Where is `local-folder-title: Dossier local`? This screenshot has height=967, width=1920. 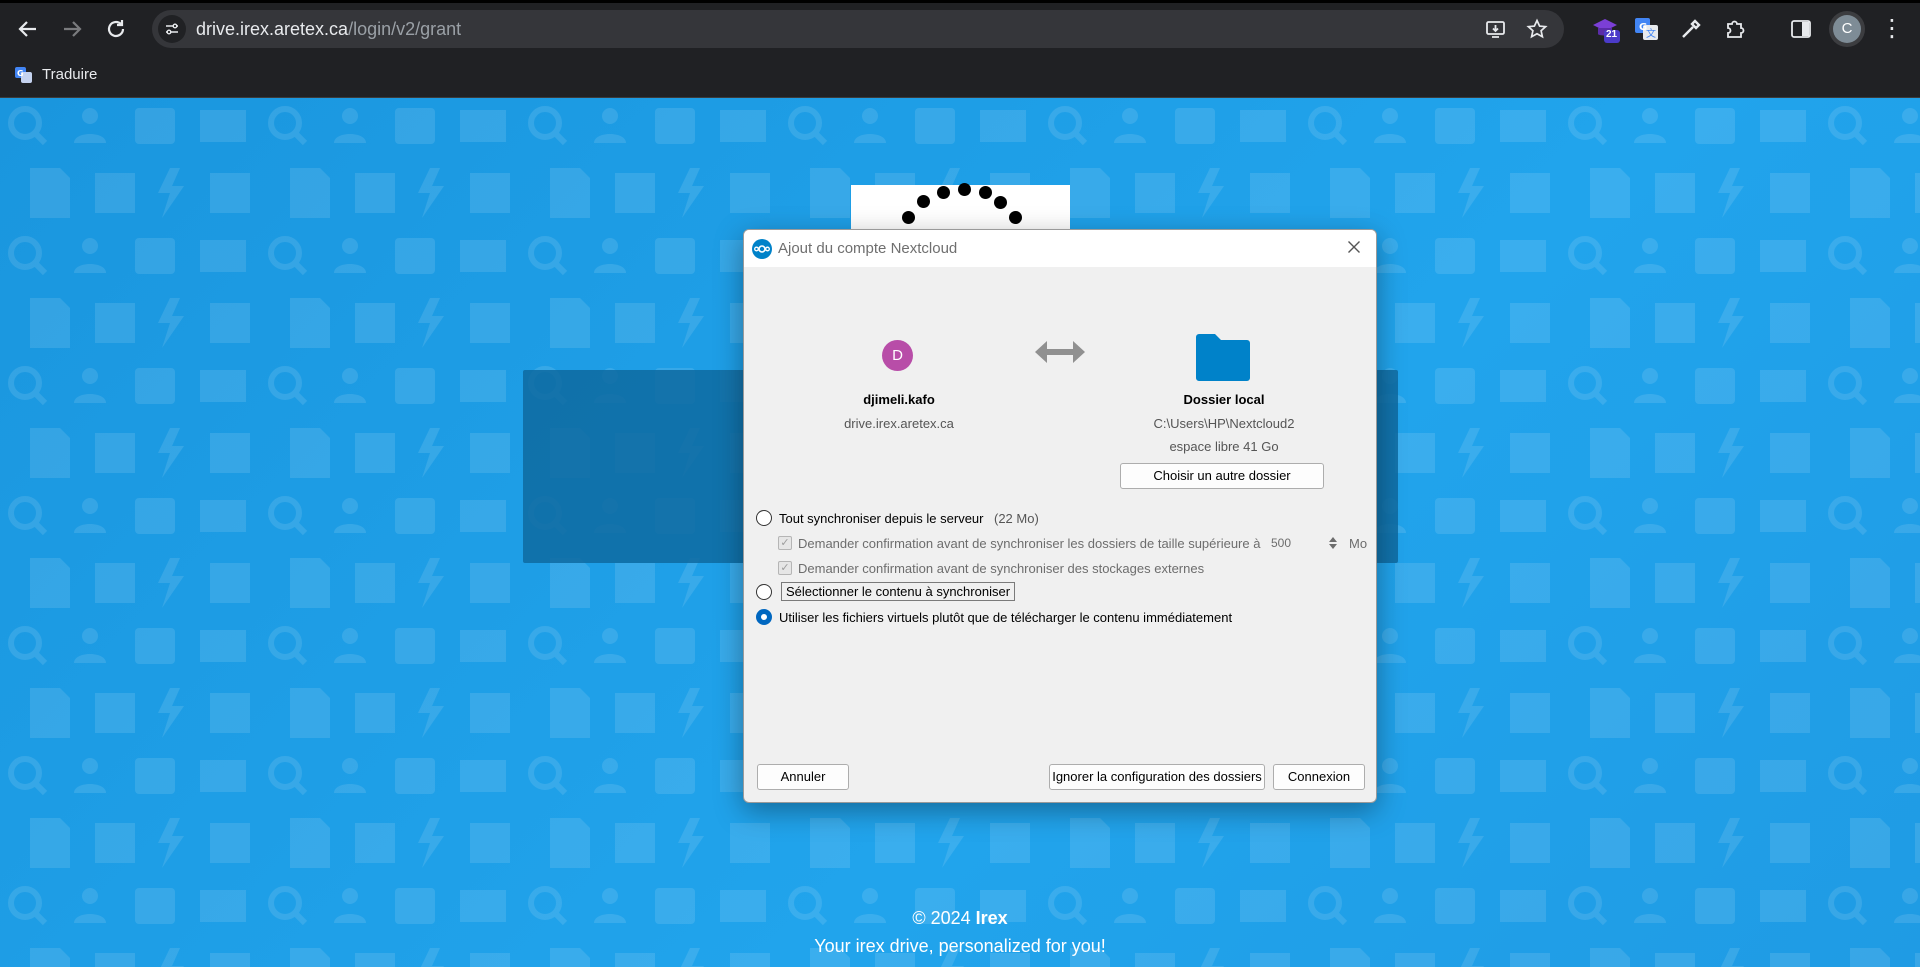 local-folder-title: Dossier local is located at coordinates (1224, 399).